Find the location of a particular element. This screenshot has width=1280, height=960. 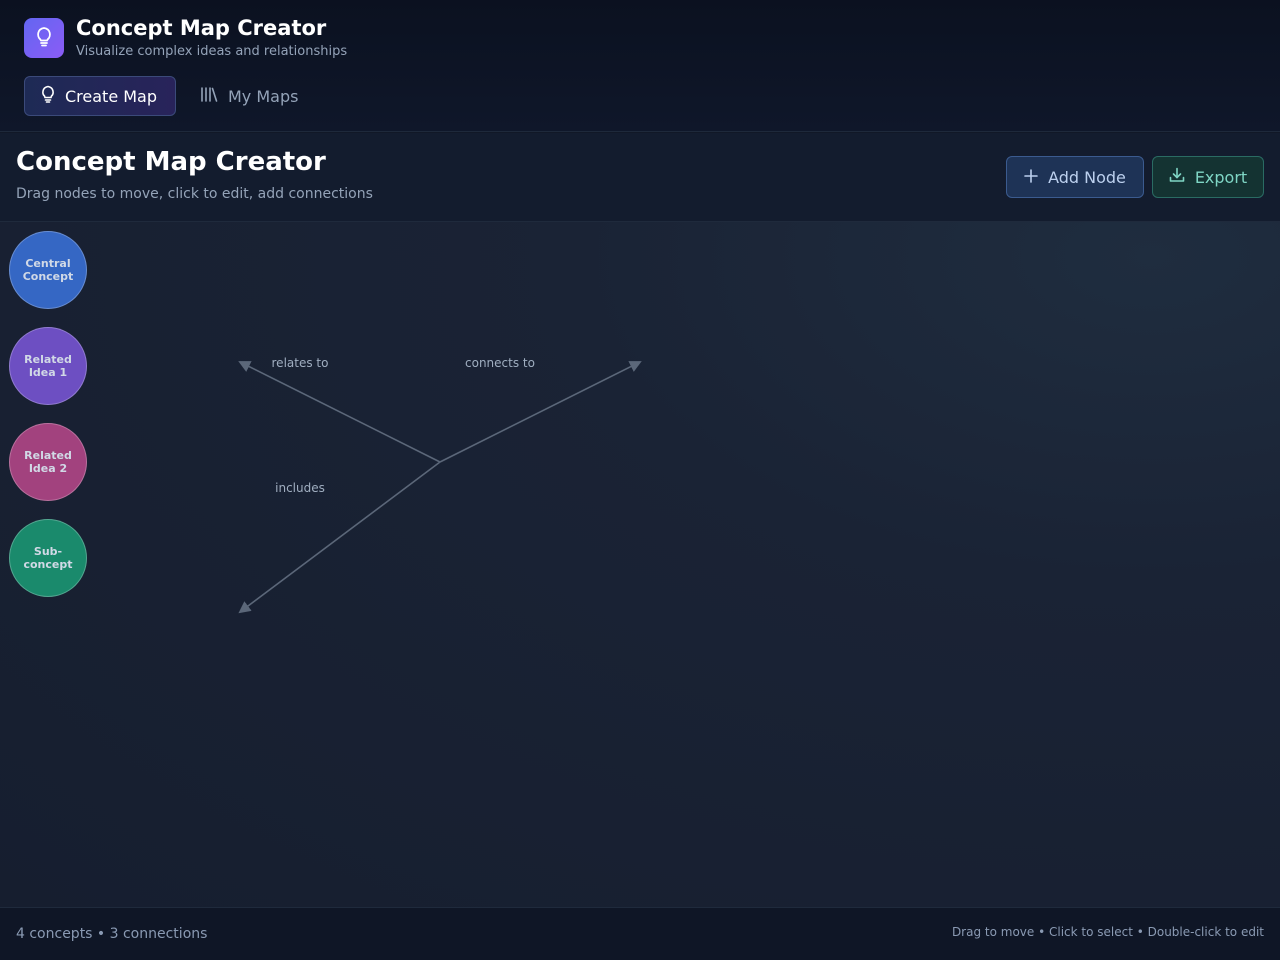

concept-node: Related Idea 1 is located at coordinates (48, 366).